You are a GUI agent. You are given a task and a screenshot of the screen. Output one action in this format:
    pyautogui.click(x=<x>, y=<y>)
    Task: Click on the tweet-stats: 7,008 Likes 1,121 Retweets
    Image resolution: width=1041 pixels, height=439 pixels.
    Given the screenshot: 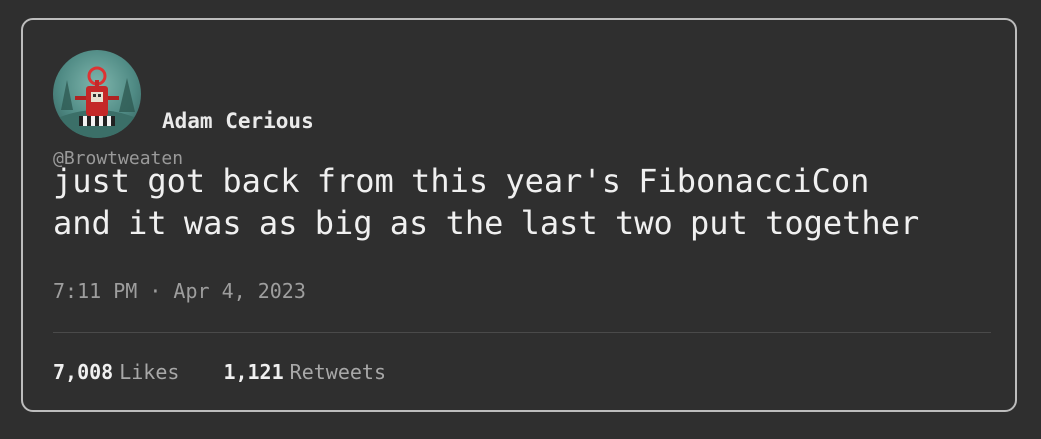 What is the action you would take?
    pyautogui.click(x=219, y=372)
    